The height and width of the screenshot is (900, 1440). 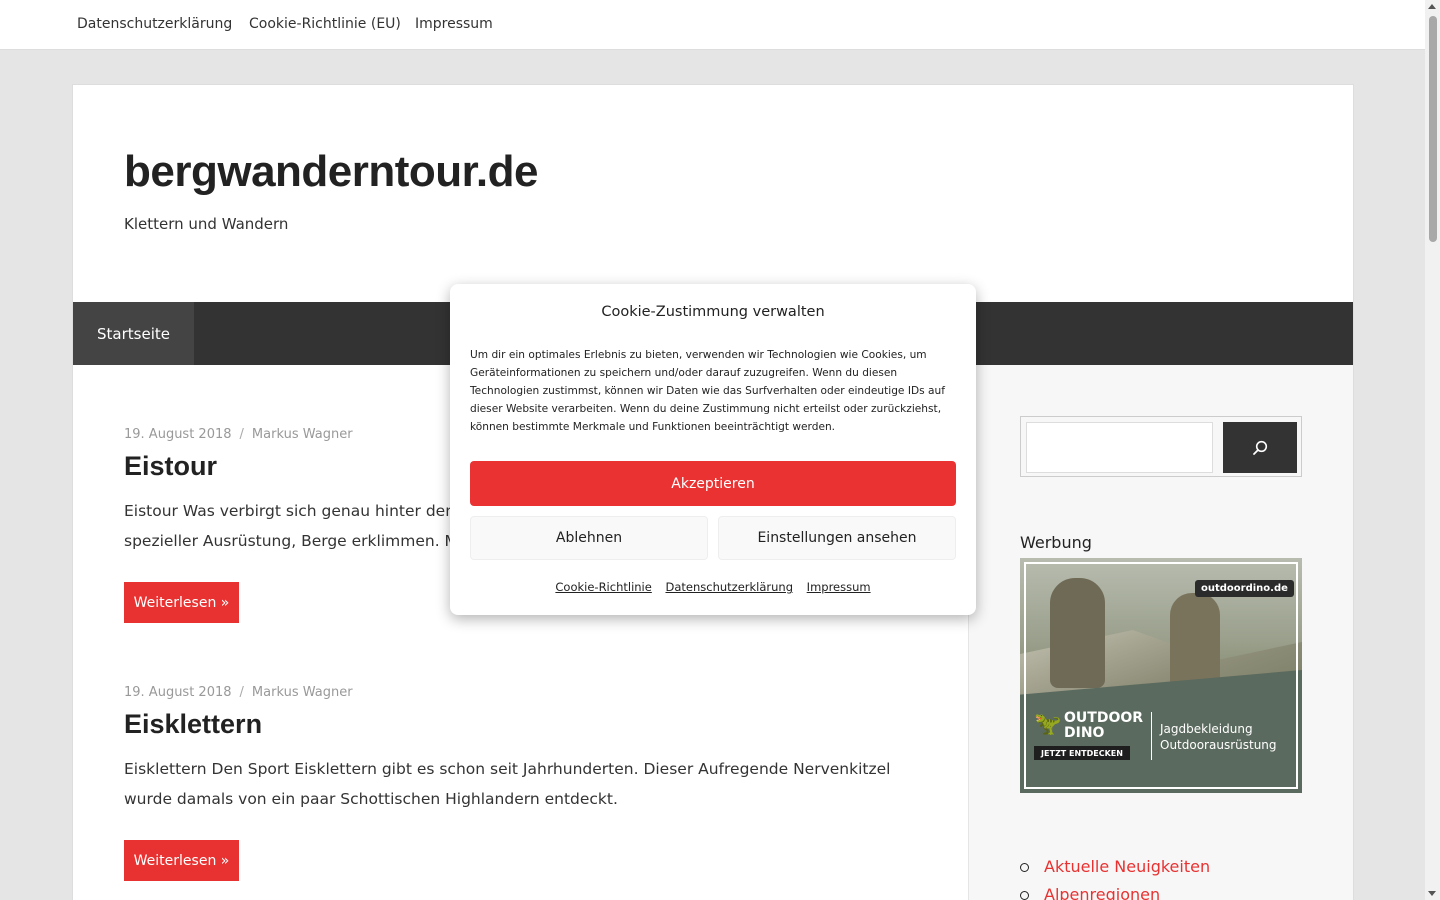 What do you see at coordinates (1433, 129) in the screenshot?
I see `scrollbar-thumb` at bounding box center [1433, 129].